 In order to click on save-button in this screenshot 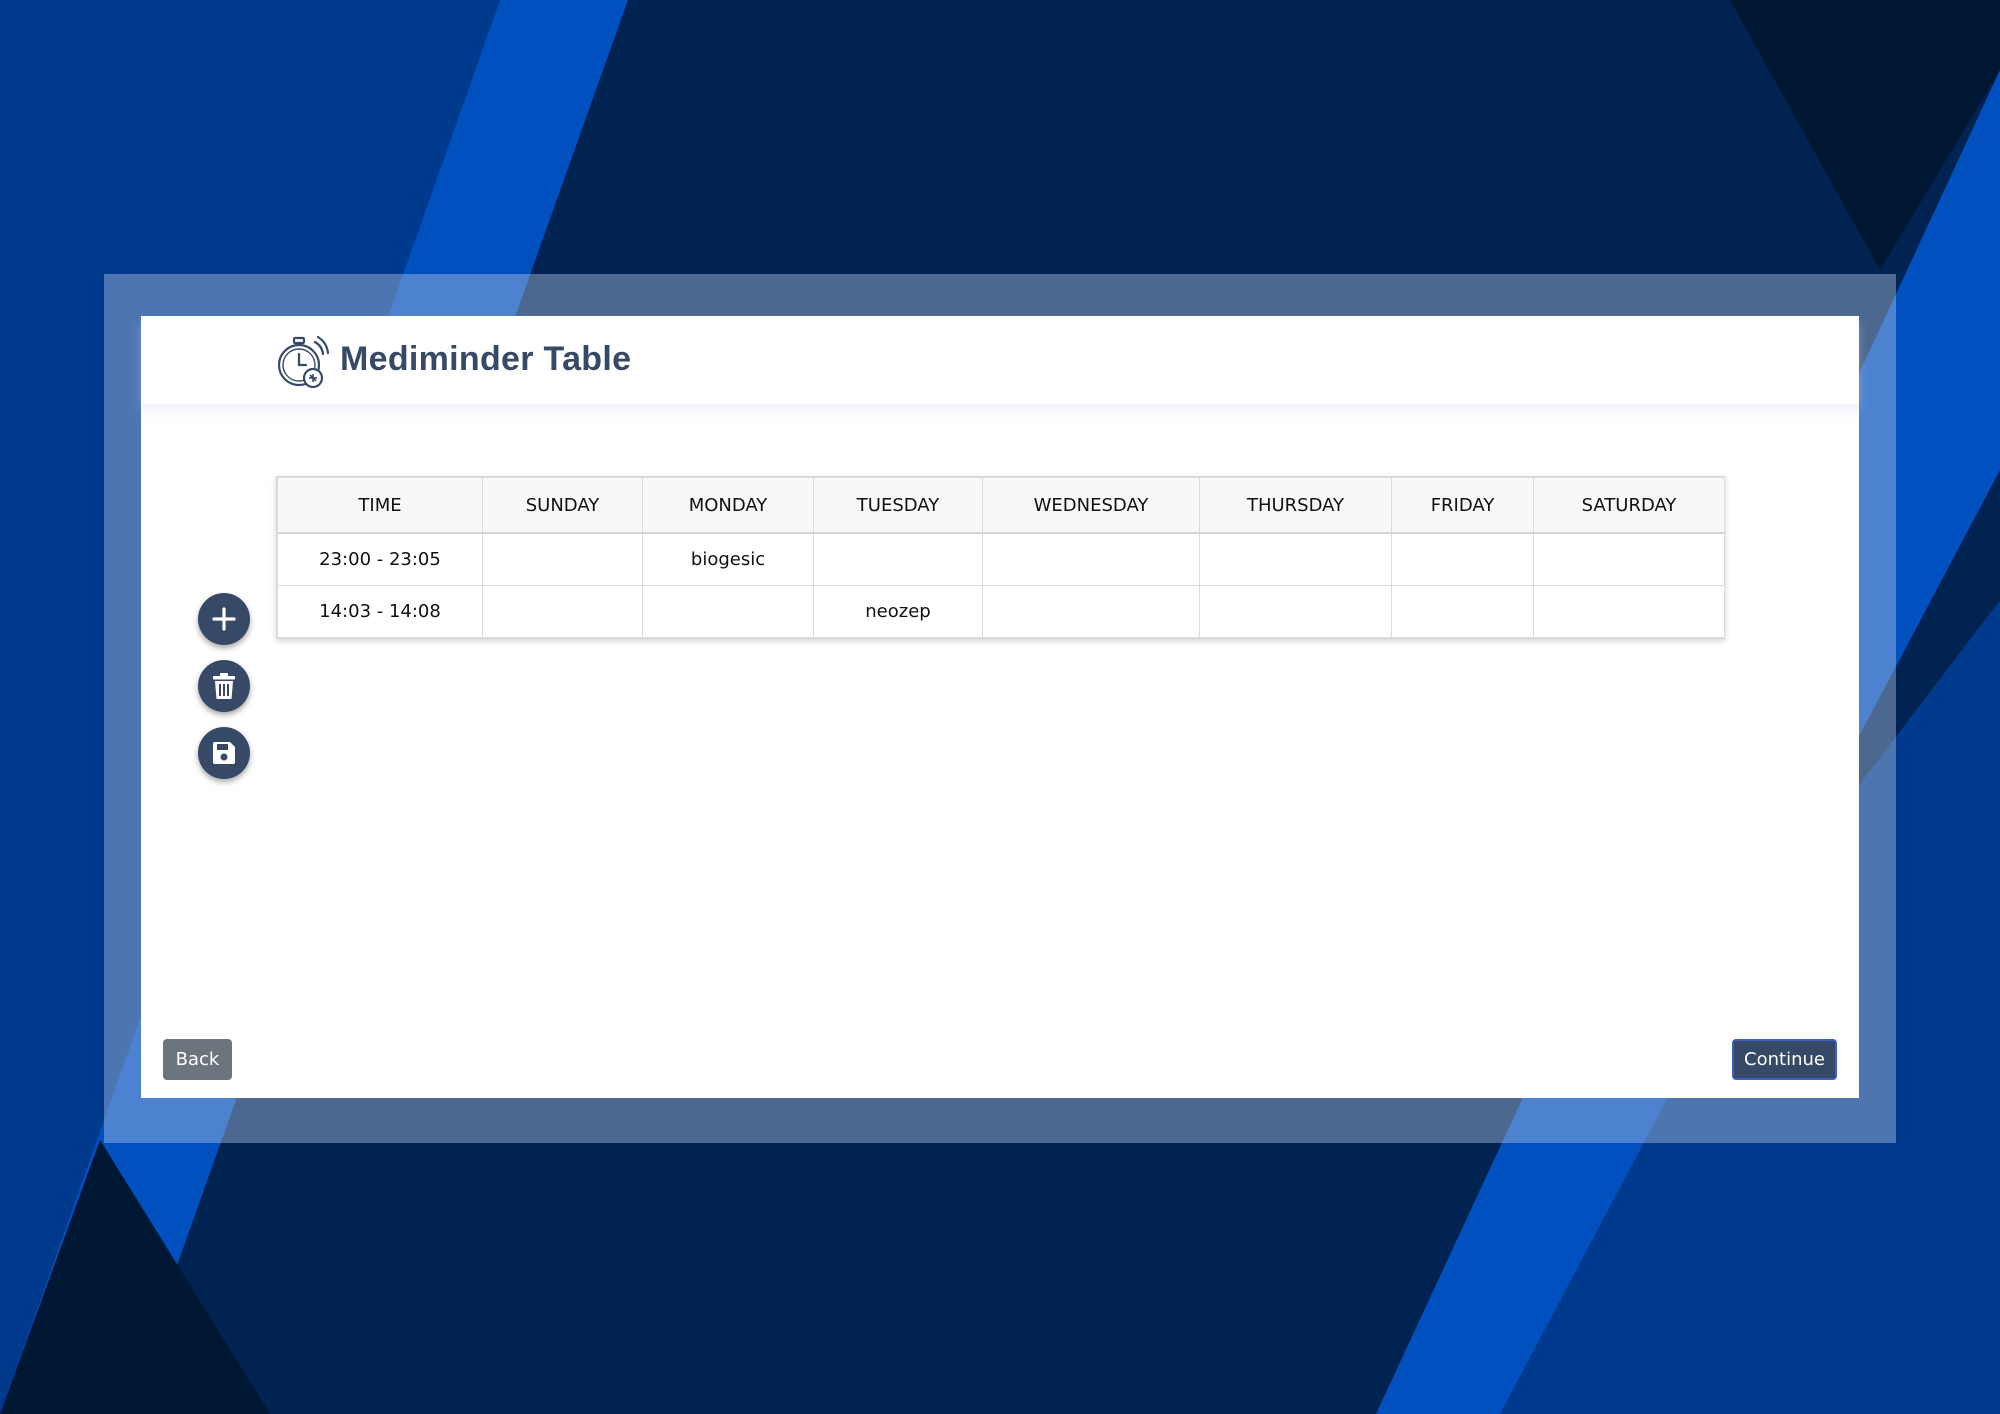, I will do `click(224, 753)`.